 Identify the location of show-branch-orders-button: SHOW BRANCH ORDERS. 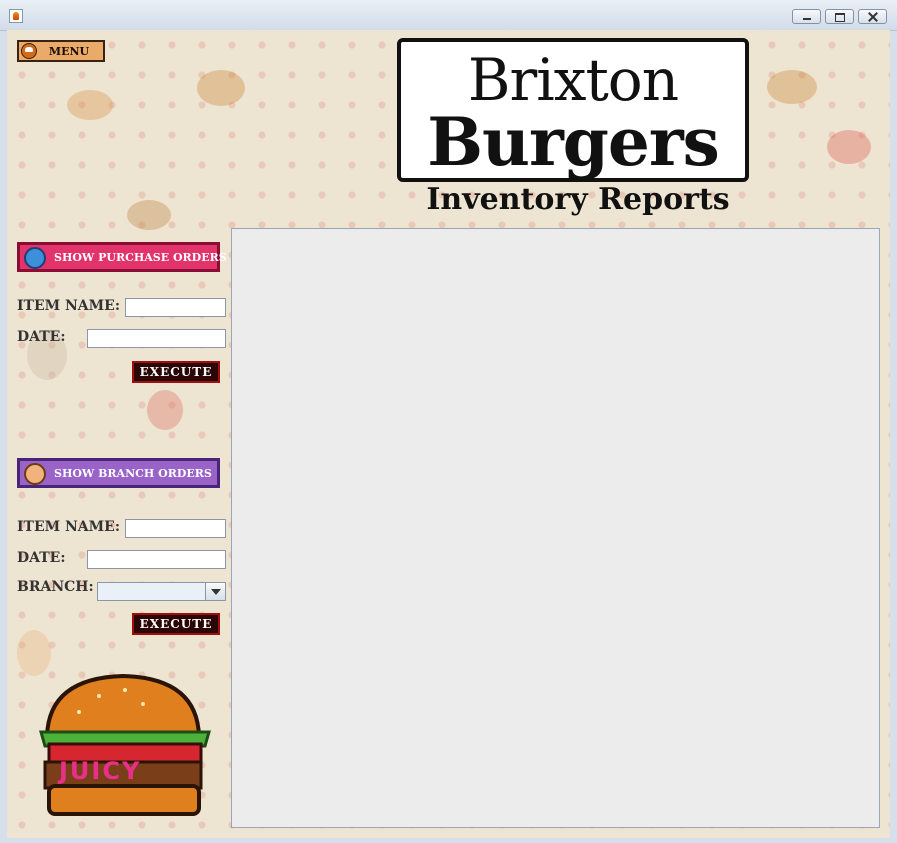
(118, 473).